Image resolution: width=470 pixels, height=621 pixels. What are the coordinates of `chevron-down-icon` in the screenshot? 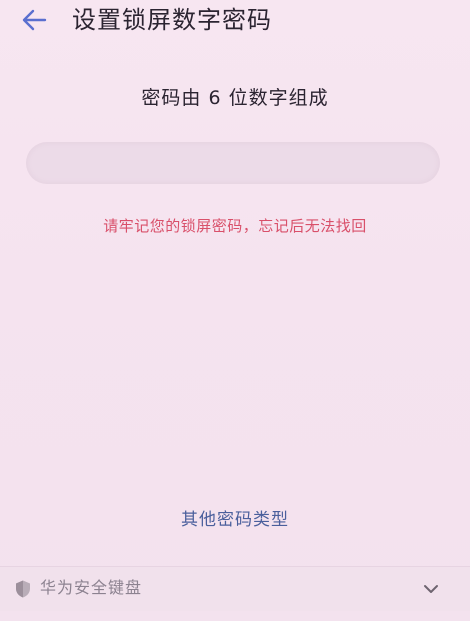 It's located at (431, 589).